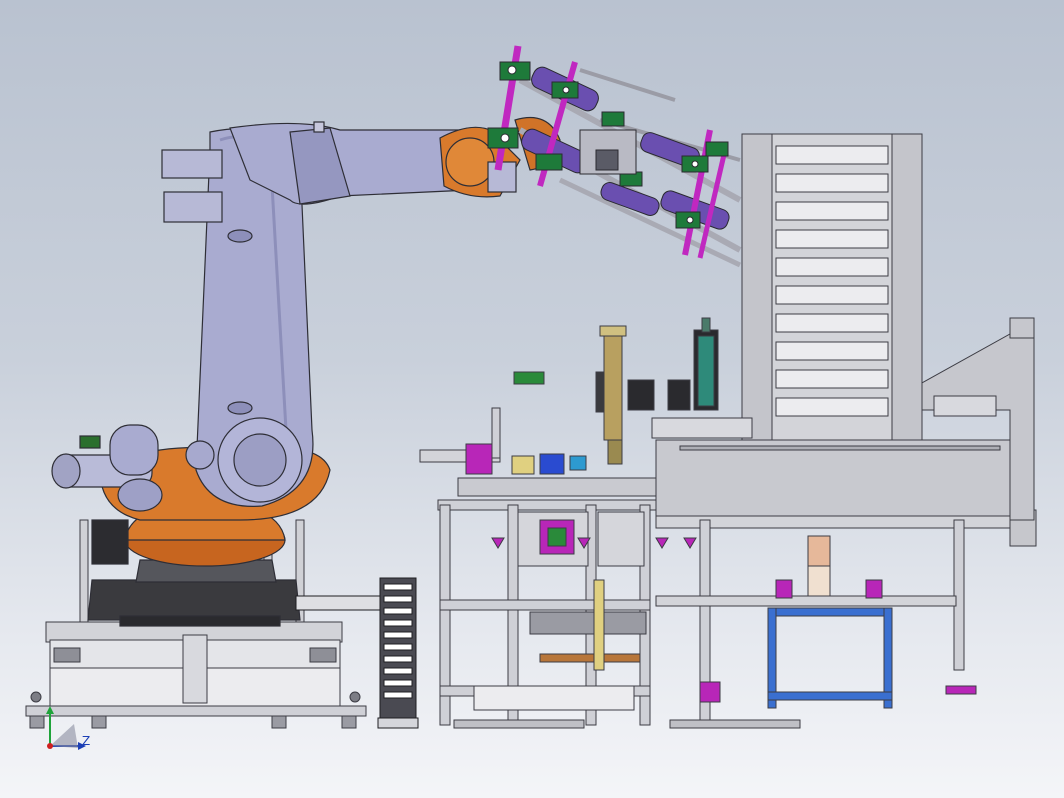  I want to click on stacking-magazine, so click(787, 287).